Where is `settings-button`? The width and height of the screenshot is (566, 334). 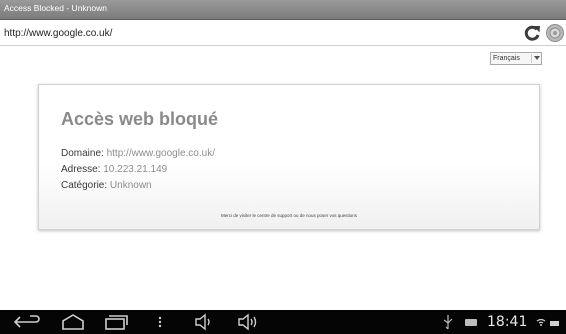
settings-button is located at coordinates (555, 33).